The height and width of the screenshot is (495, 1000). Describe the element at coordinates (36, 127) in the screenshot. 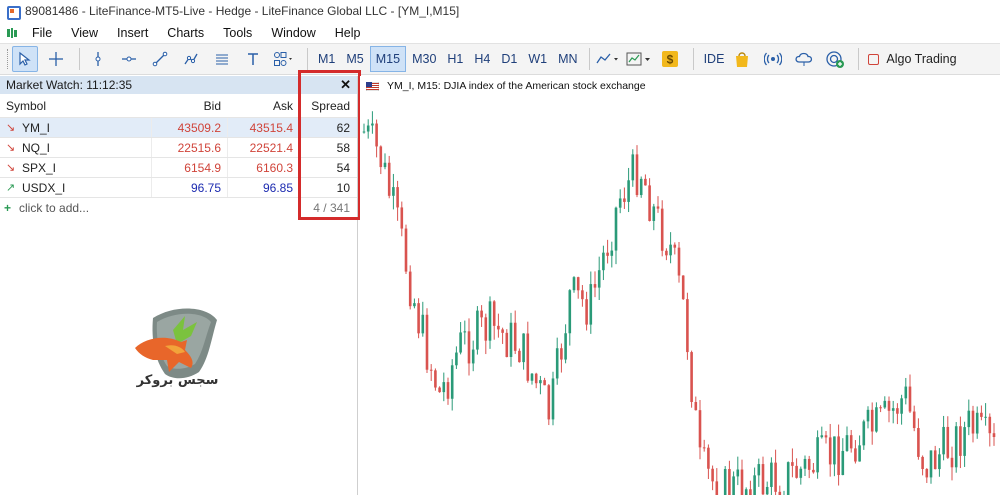

I see `symbol-cell: YM_I` at that location.